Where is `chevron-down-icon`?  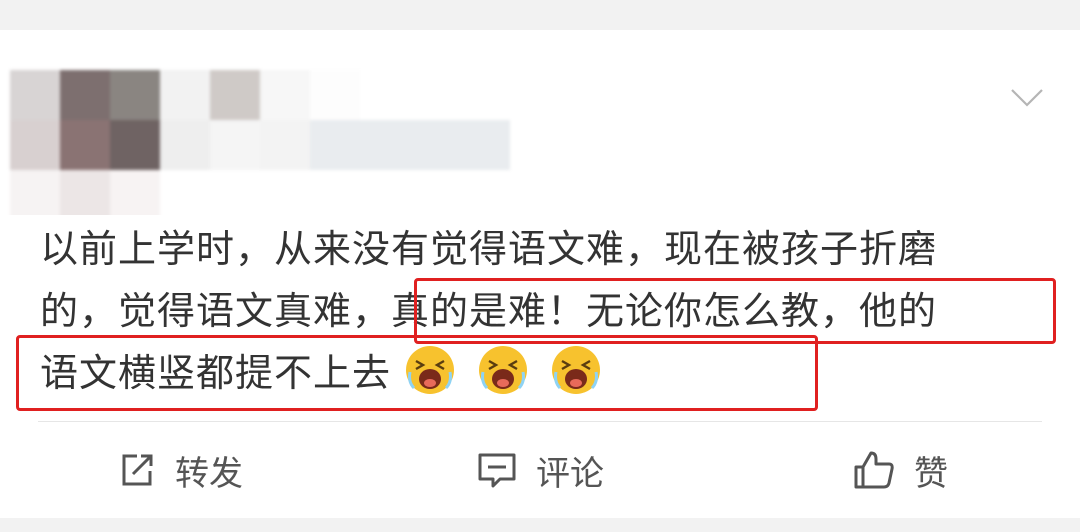
chevron-down-icon is located at coordinates (1027, 98).